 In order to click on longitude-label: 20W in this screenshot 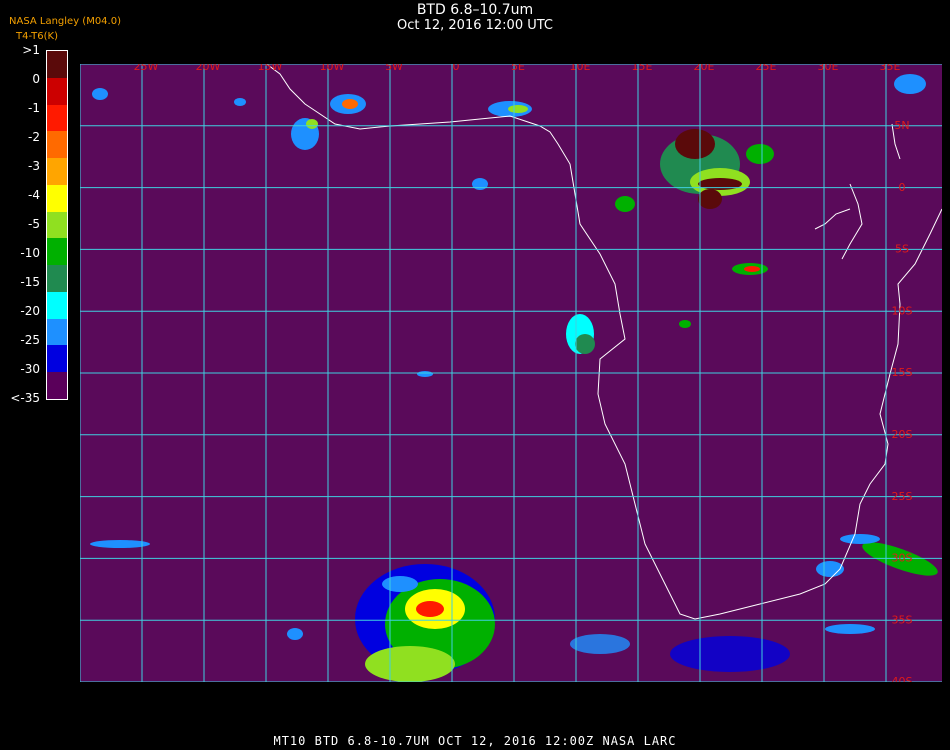, I will do `click(208, 68)`.